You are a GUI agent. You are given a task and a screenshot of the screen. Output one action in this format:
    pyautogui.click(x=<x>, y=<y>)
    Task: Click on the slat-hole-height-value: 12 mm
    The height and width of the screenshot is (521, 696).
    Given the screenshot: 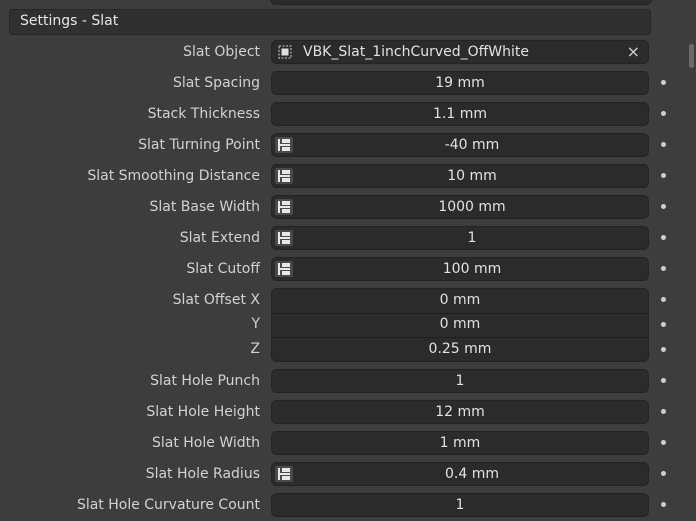 What is the action you would take?
    pyautogui.click(x=460, y=412)
    